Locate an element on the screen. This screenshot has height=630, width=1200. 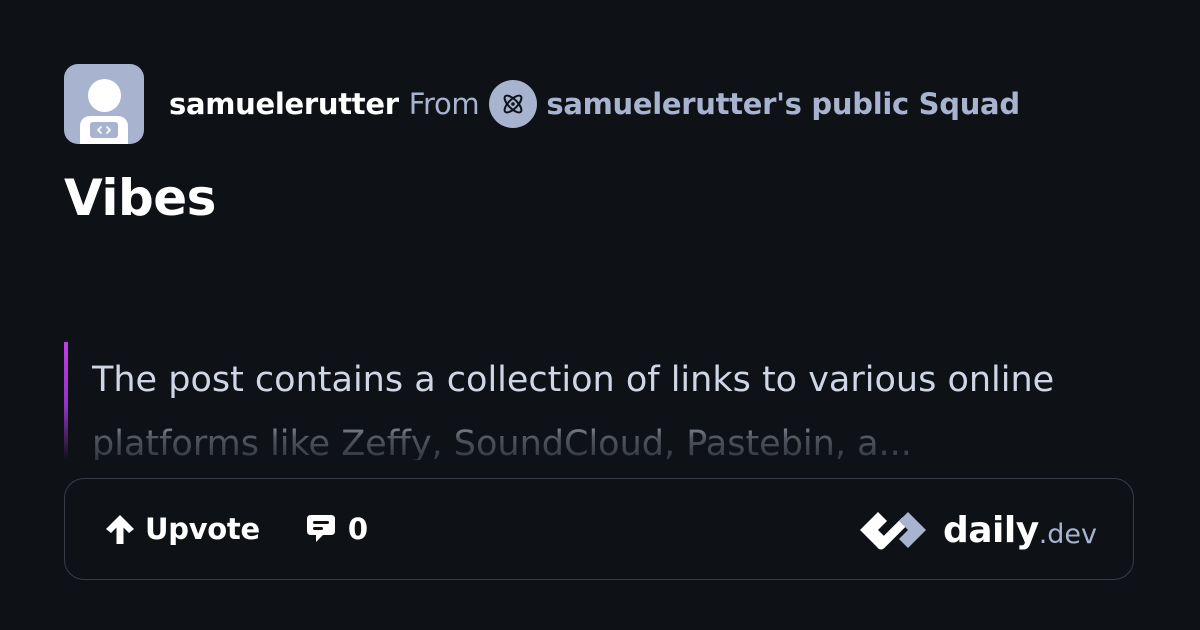
post-title: Vibes is located at coordinates (140, 198).